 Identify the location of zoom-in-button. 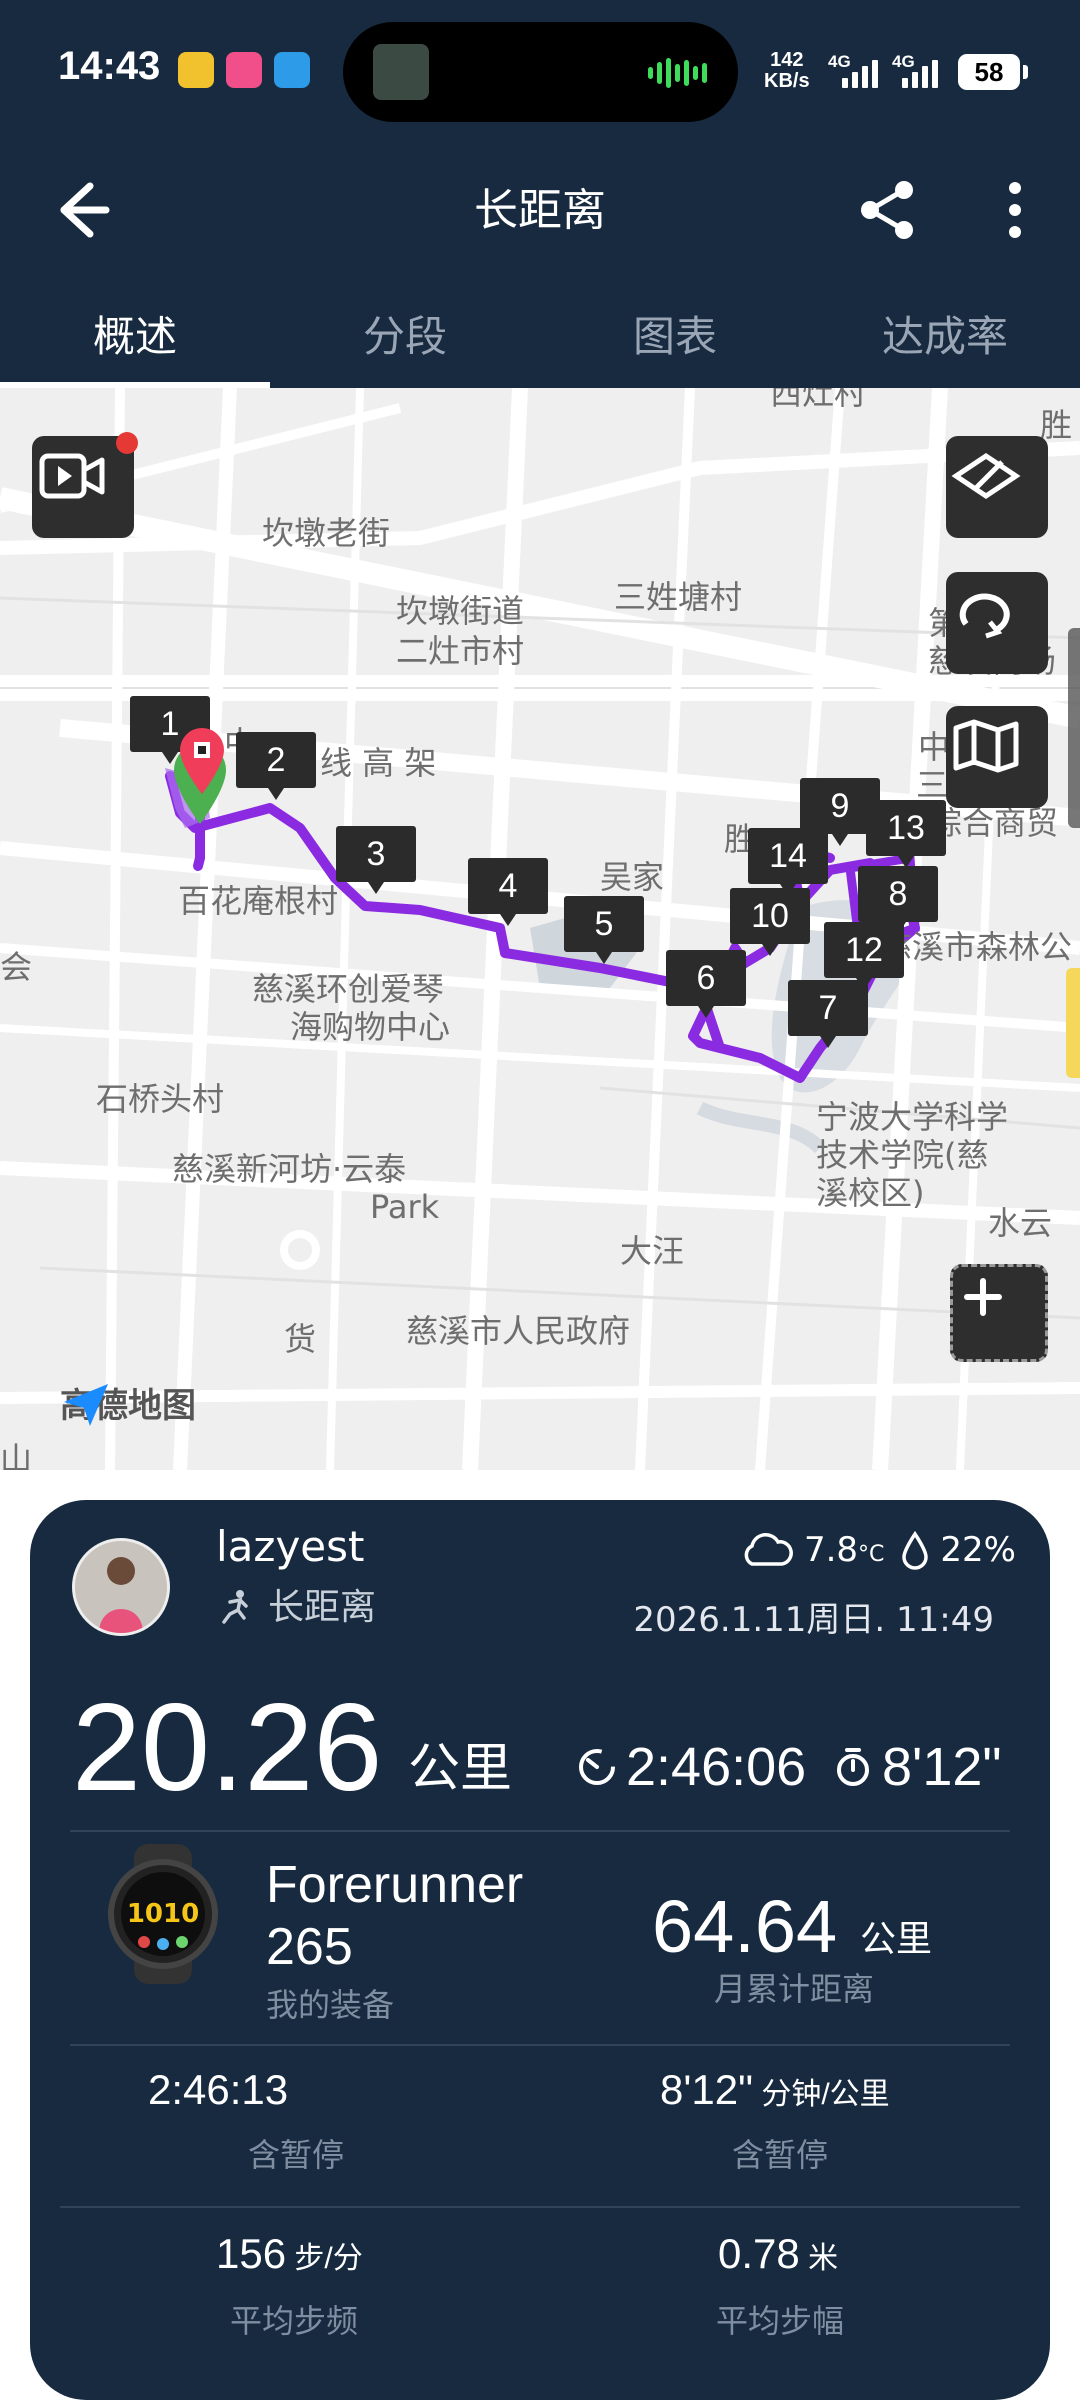
(999, 1313).